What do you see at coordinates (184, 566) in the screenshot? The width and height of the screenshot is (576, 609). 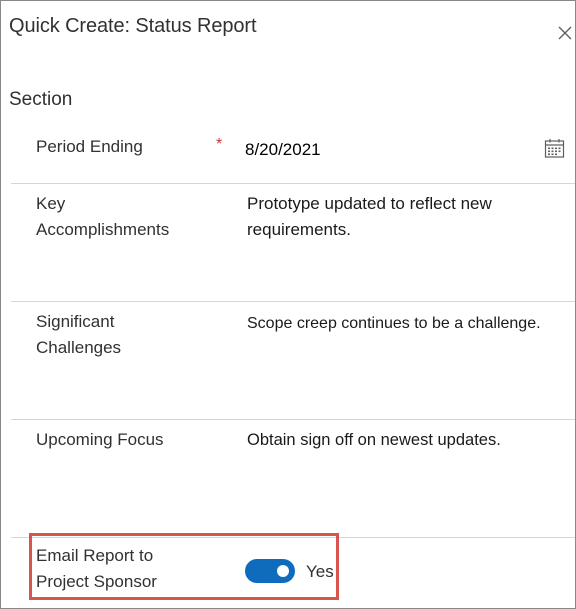 I see `highlight-annotation-box` at bounding box center [184, 566].